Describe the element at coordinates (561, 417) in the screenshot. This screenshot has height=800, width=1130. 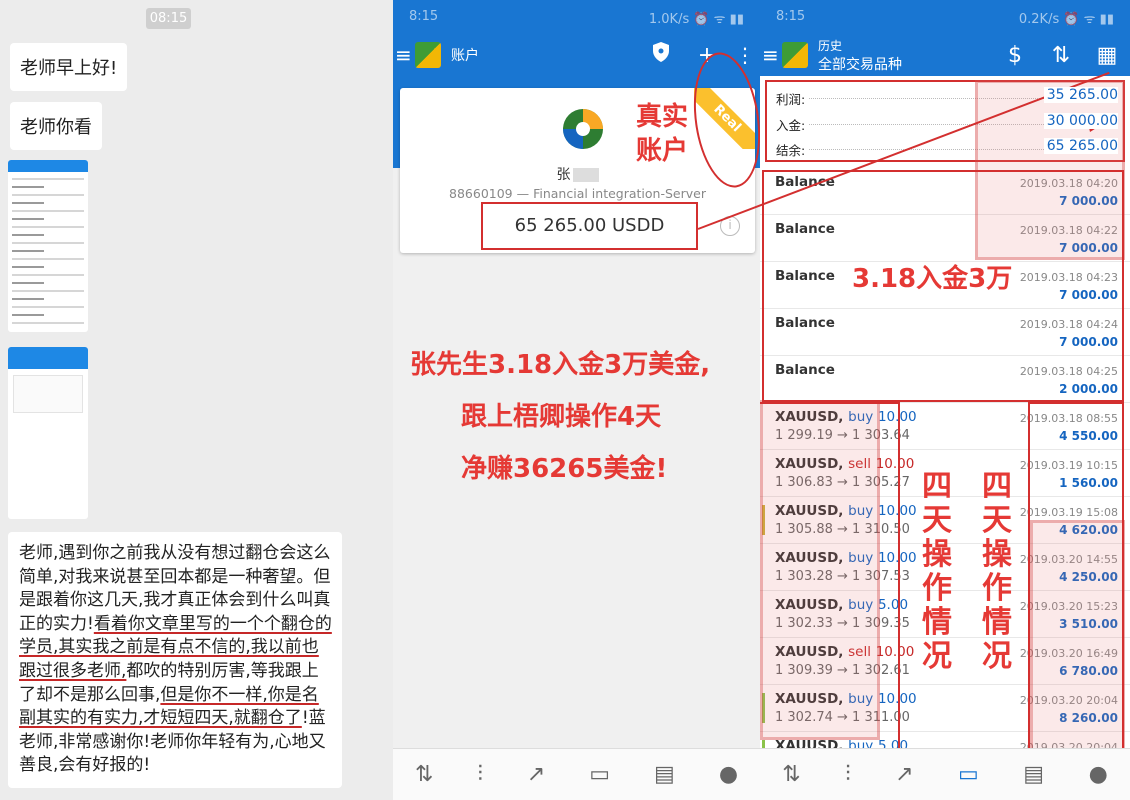
I see `annotation-line: 跟上梧卿操作4天` at that location.